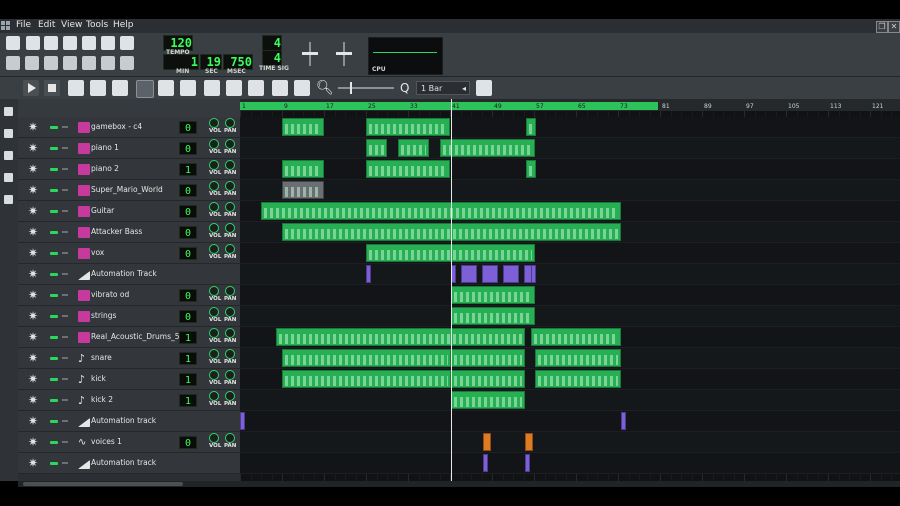 The width and height of the screenshot is (900, 506). What do you see at coordinates (71, 25) in the screenshot?
I see `menu-view: View` at bounding box center [71, 25].